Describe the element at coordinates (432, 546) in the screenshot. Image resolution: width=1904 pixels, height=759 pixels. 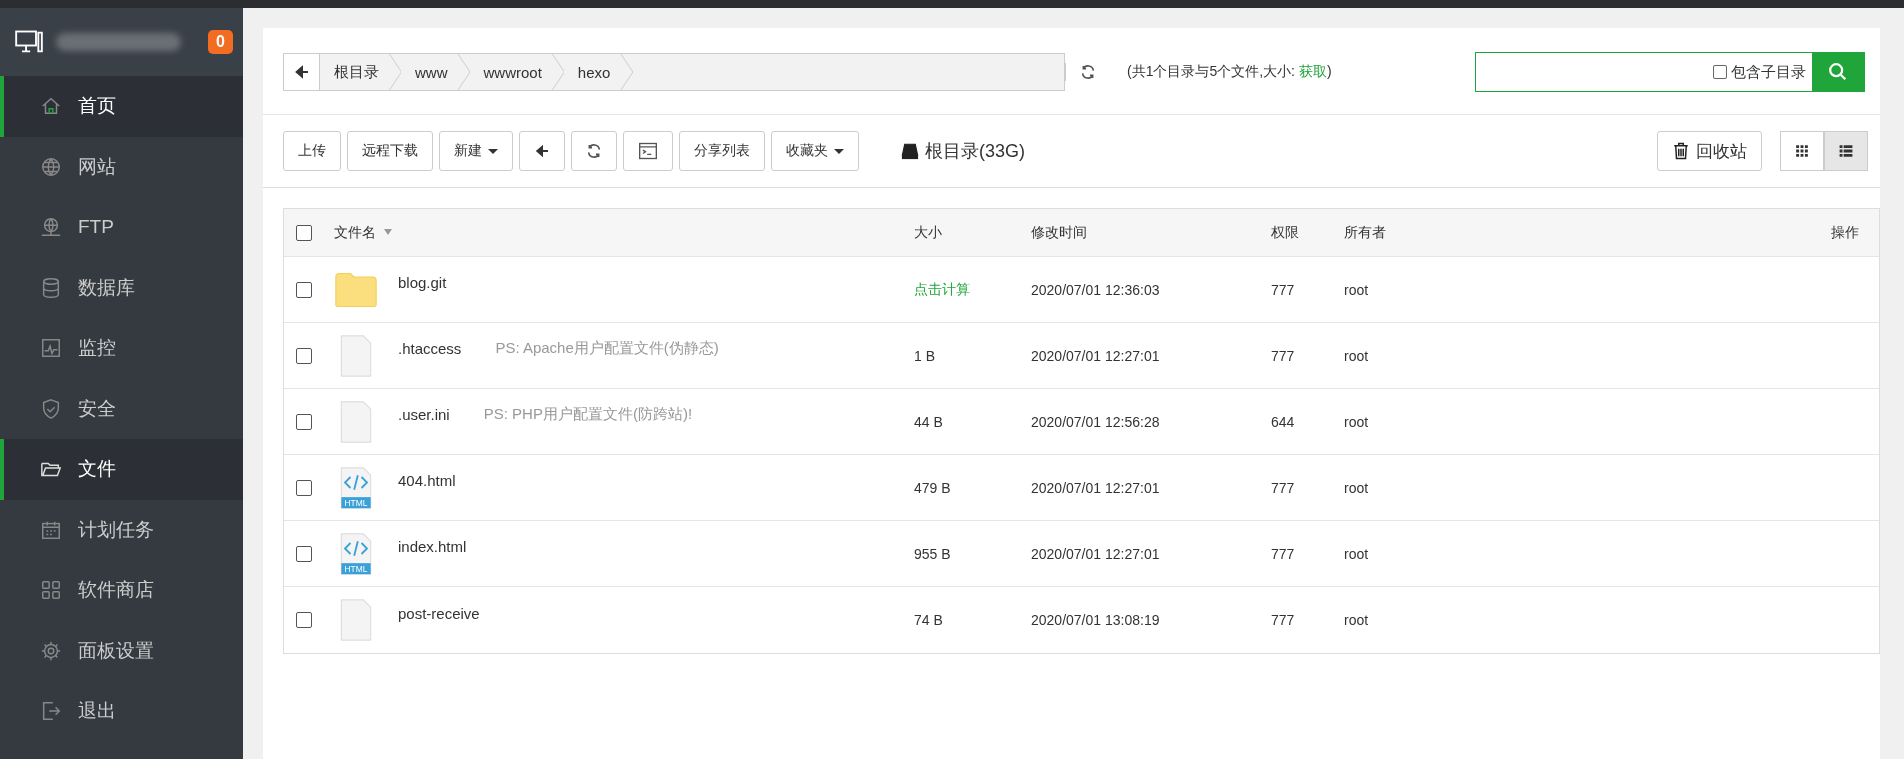
I see `file-name: index.html` at that location.